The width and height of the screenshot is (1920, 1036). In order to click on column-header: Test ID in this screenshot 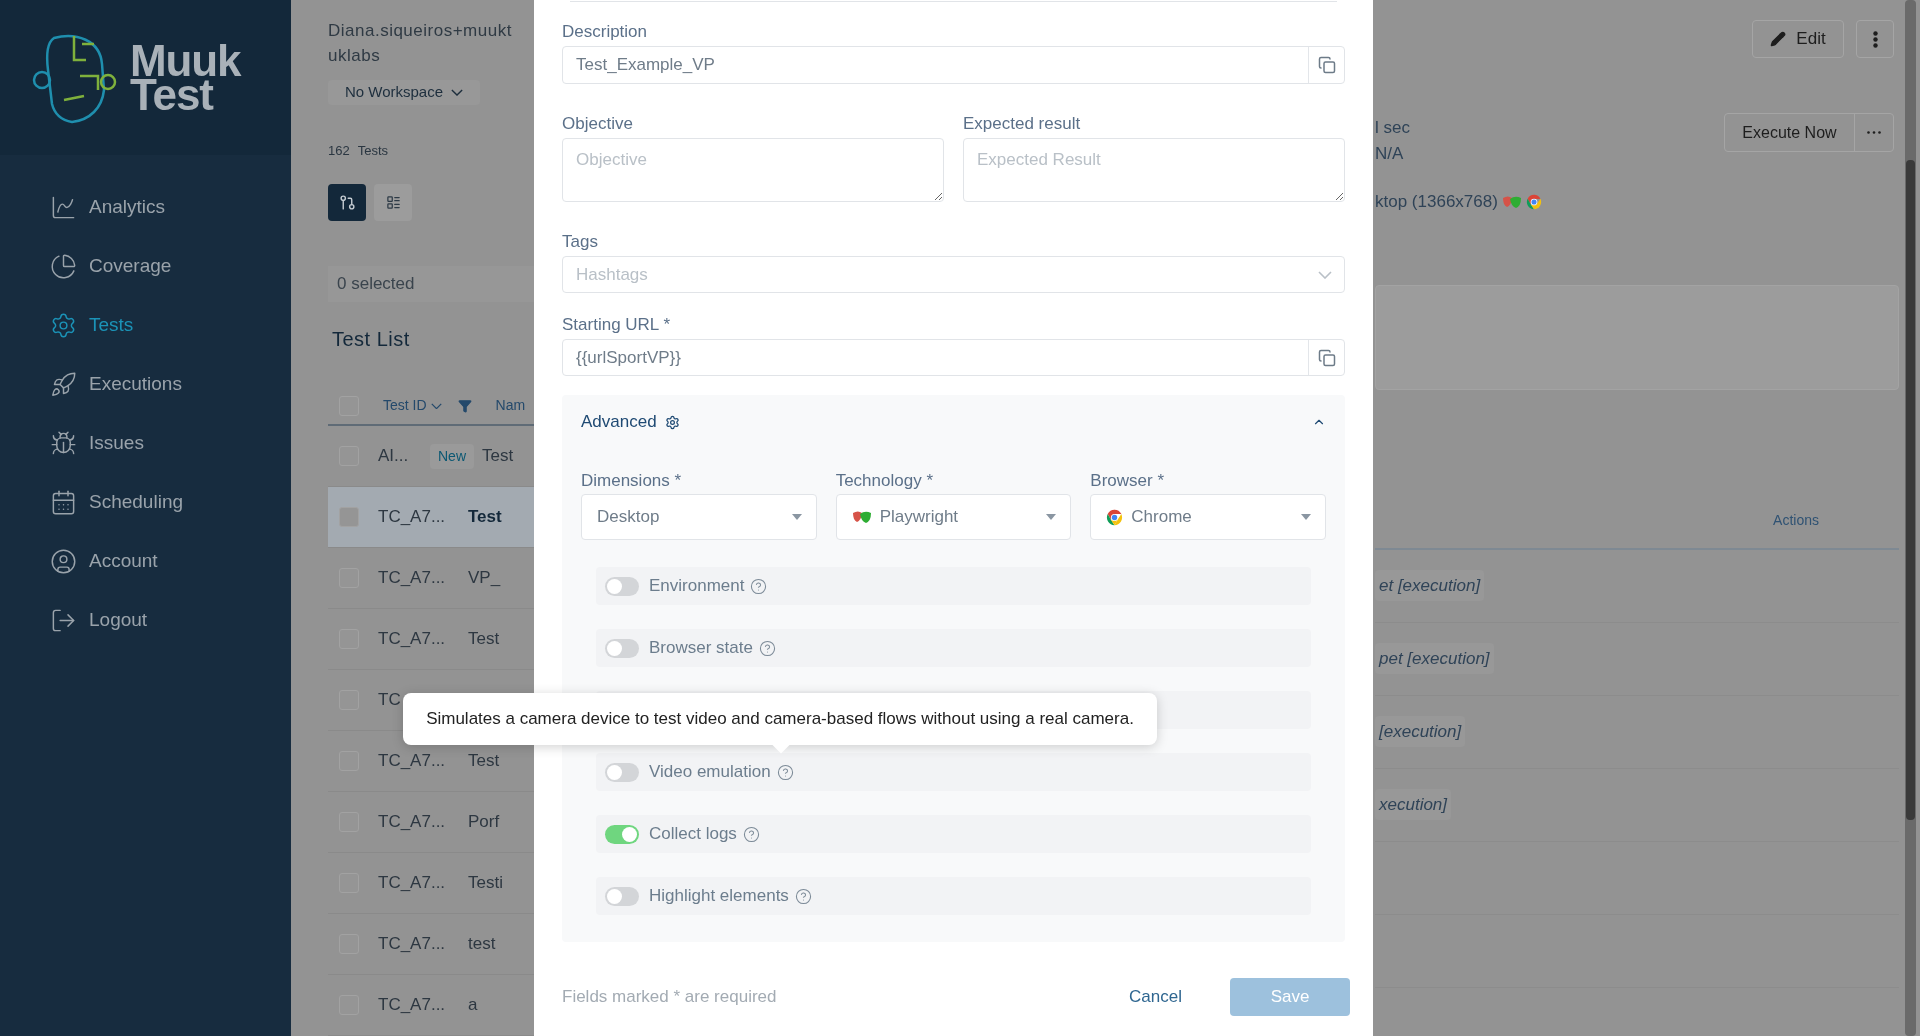, I will do `click(405, 406)`.